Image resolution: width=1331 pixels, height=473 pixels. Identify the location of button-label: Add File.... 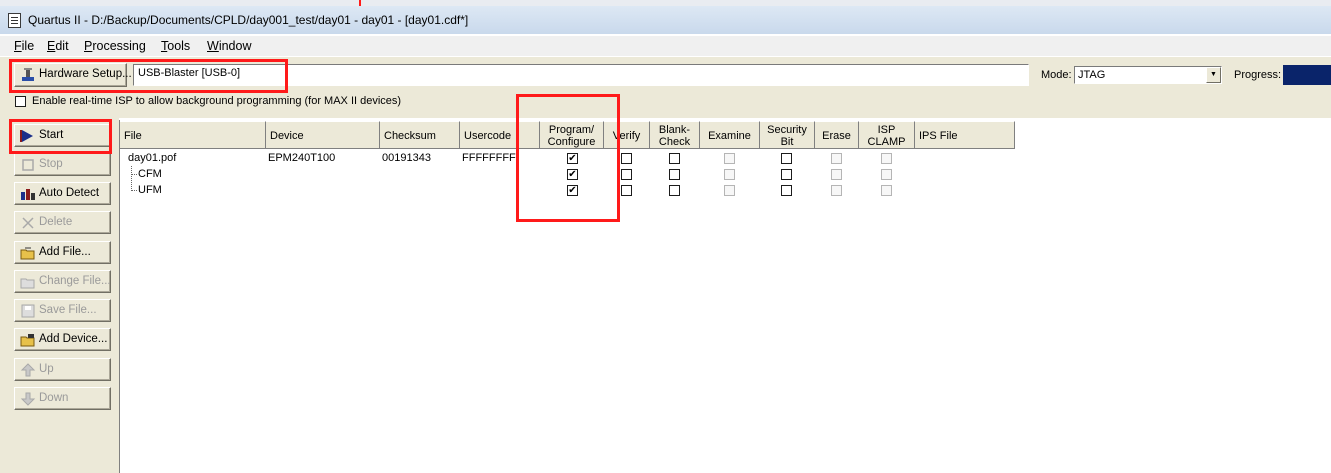
(65, 252).